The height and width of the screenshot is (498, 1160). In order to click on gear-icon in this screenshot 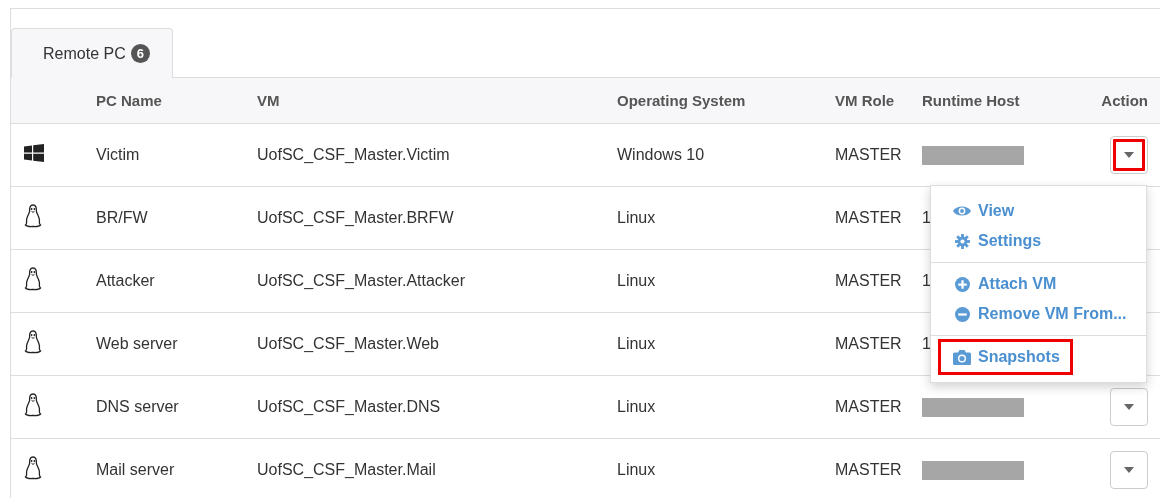, I will do `click(962, 241)`.